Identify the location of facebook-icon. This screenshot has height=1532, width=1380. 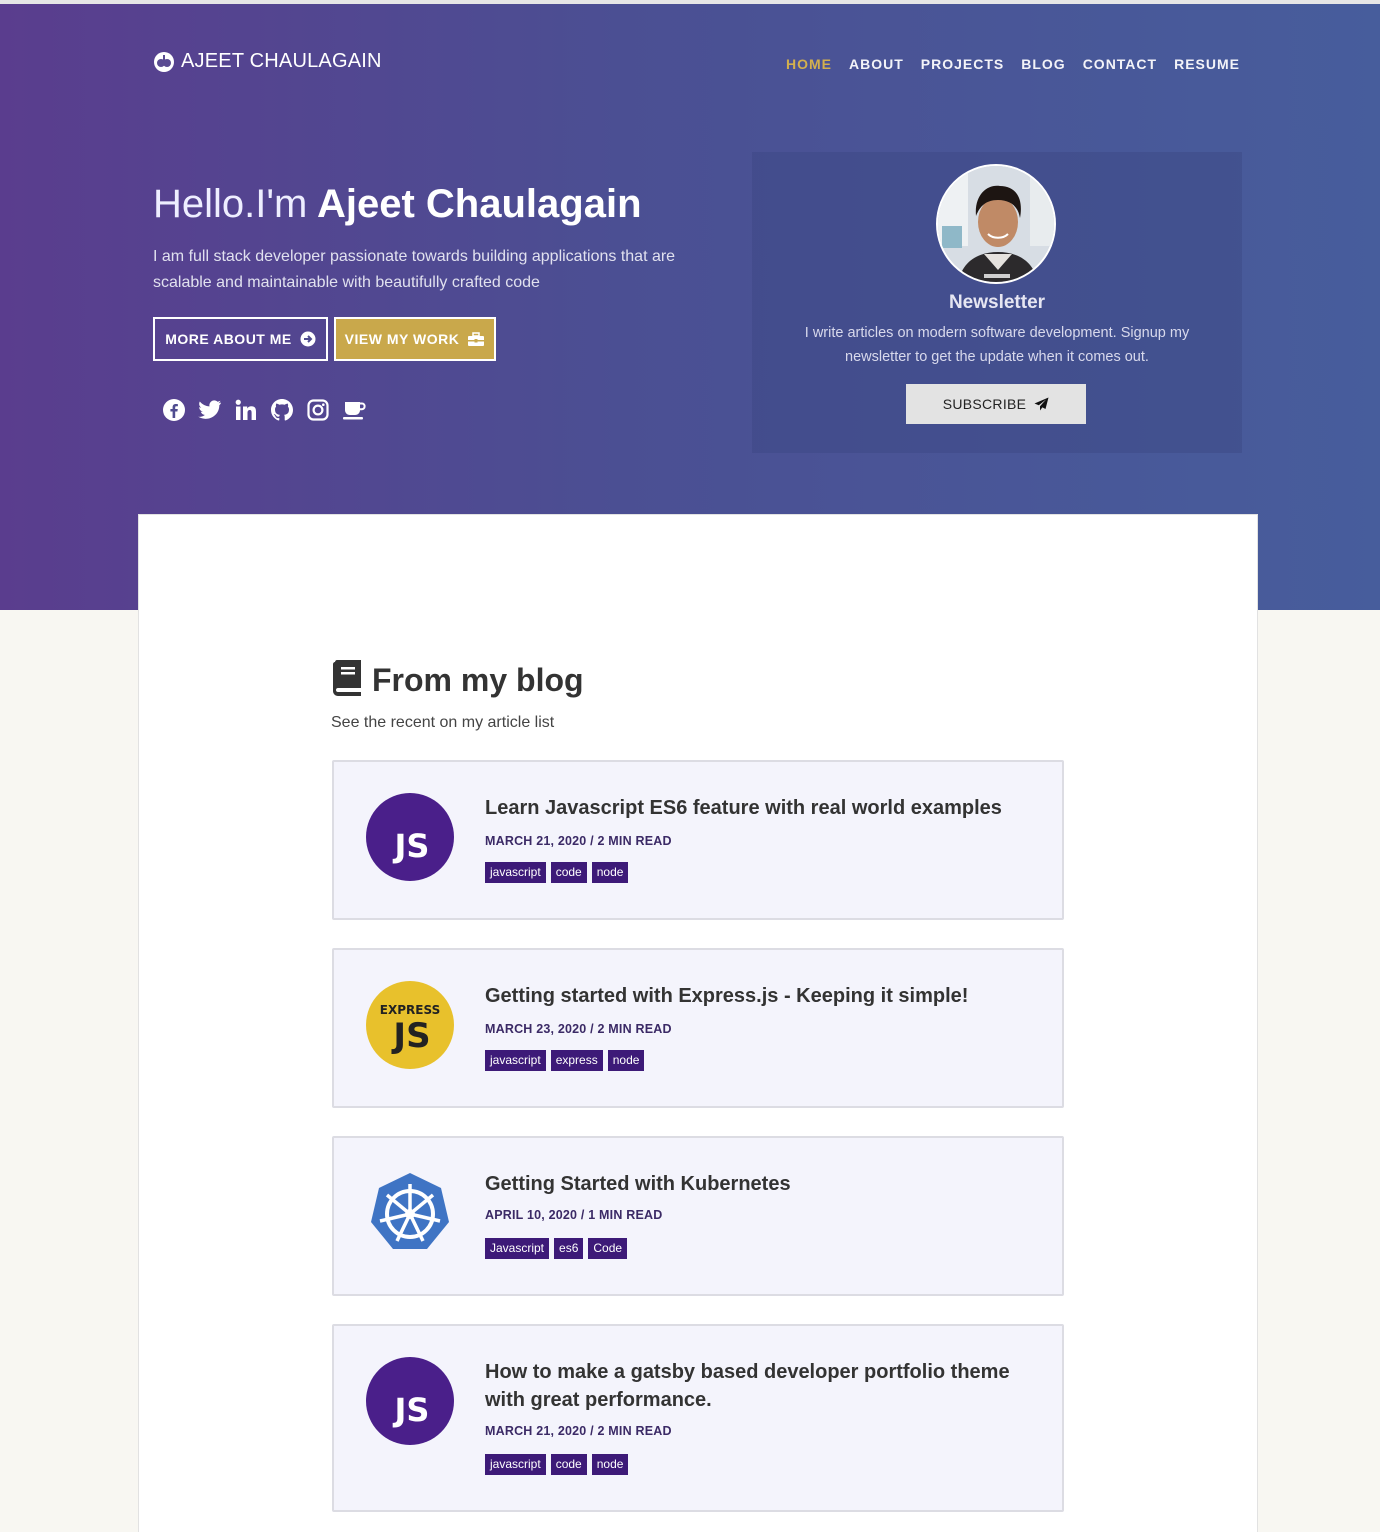
(174, 410).